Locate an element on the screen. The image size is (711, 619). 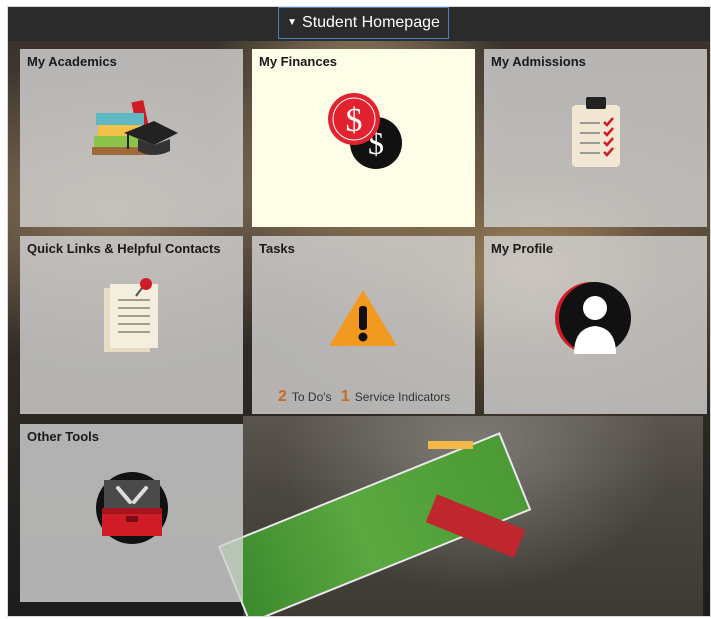
service-indicator-count: 1 is located at coordinates (345, 396).